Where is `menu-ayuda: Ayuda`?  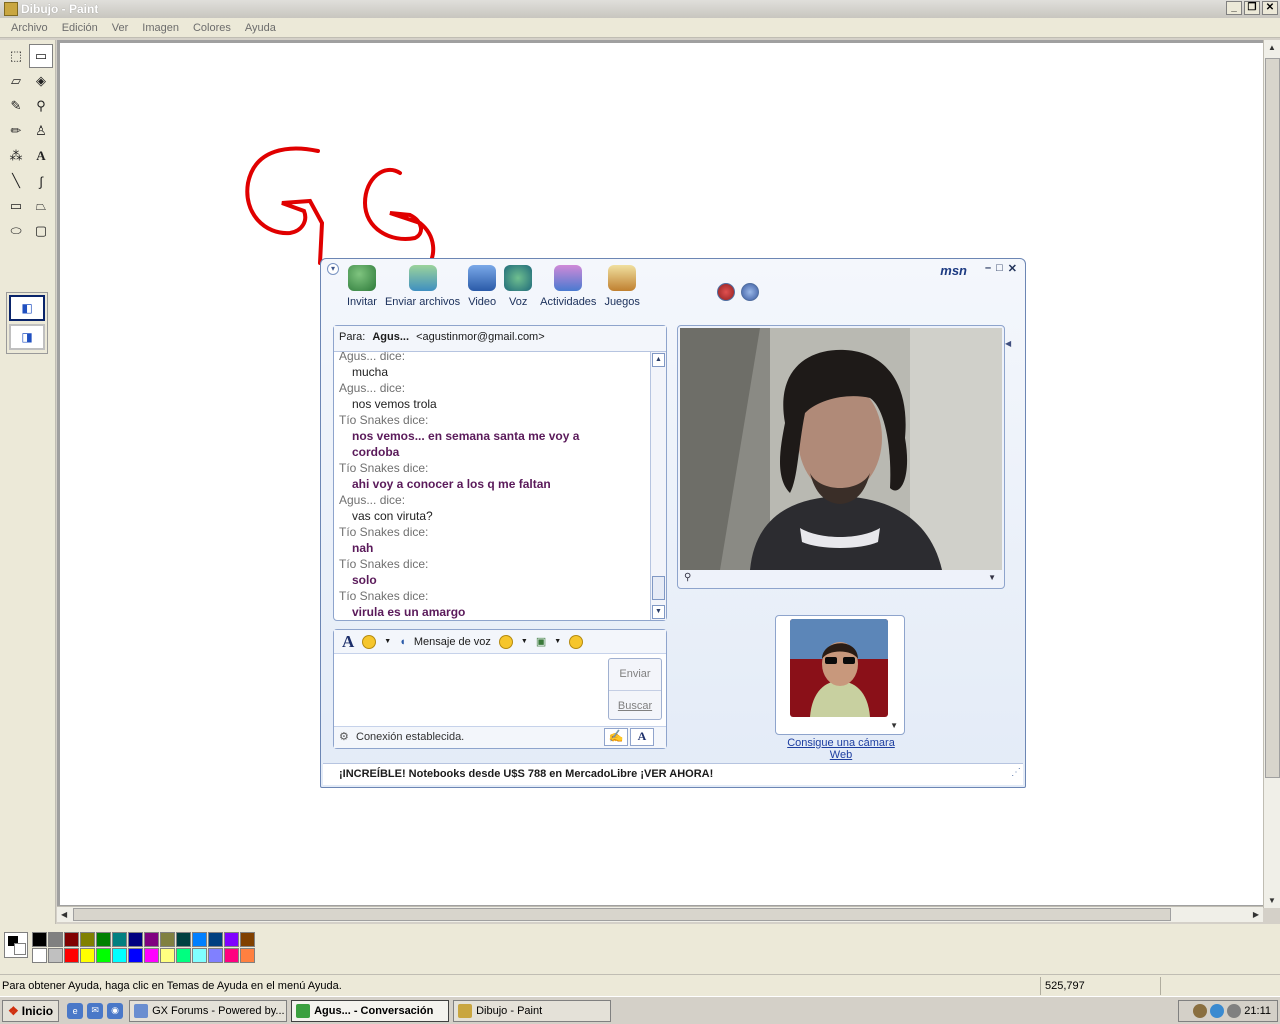
menu-ayuda: Ayuda is located at coordinates (260, 28).